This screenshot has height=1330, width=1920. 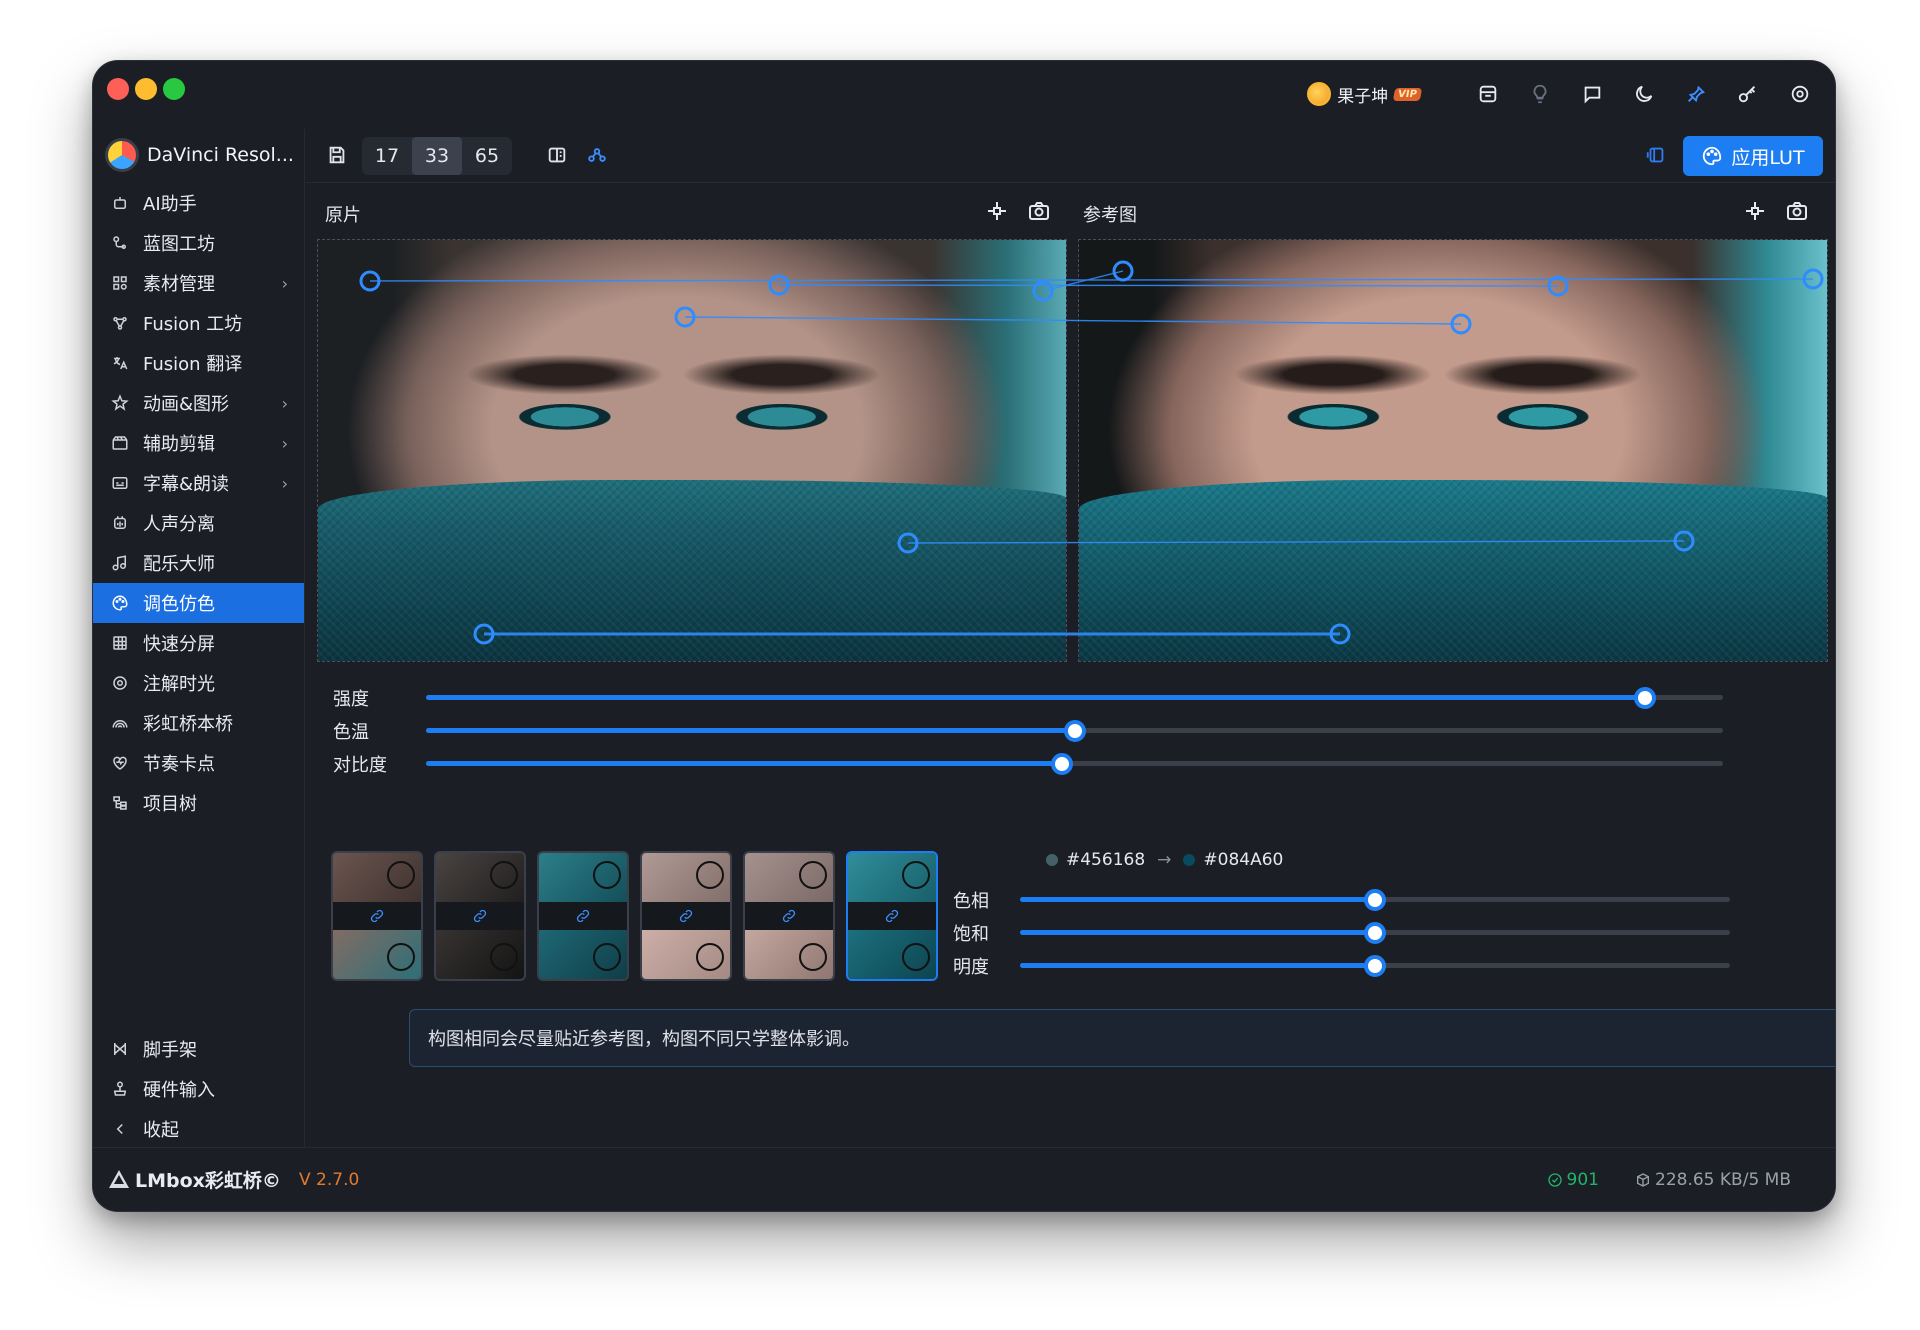 What do you see at coordinates (1365, 94) in the screenshot?
I see `user-profile: 果子坤 VIP` at bounding box center [1365, 94].